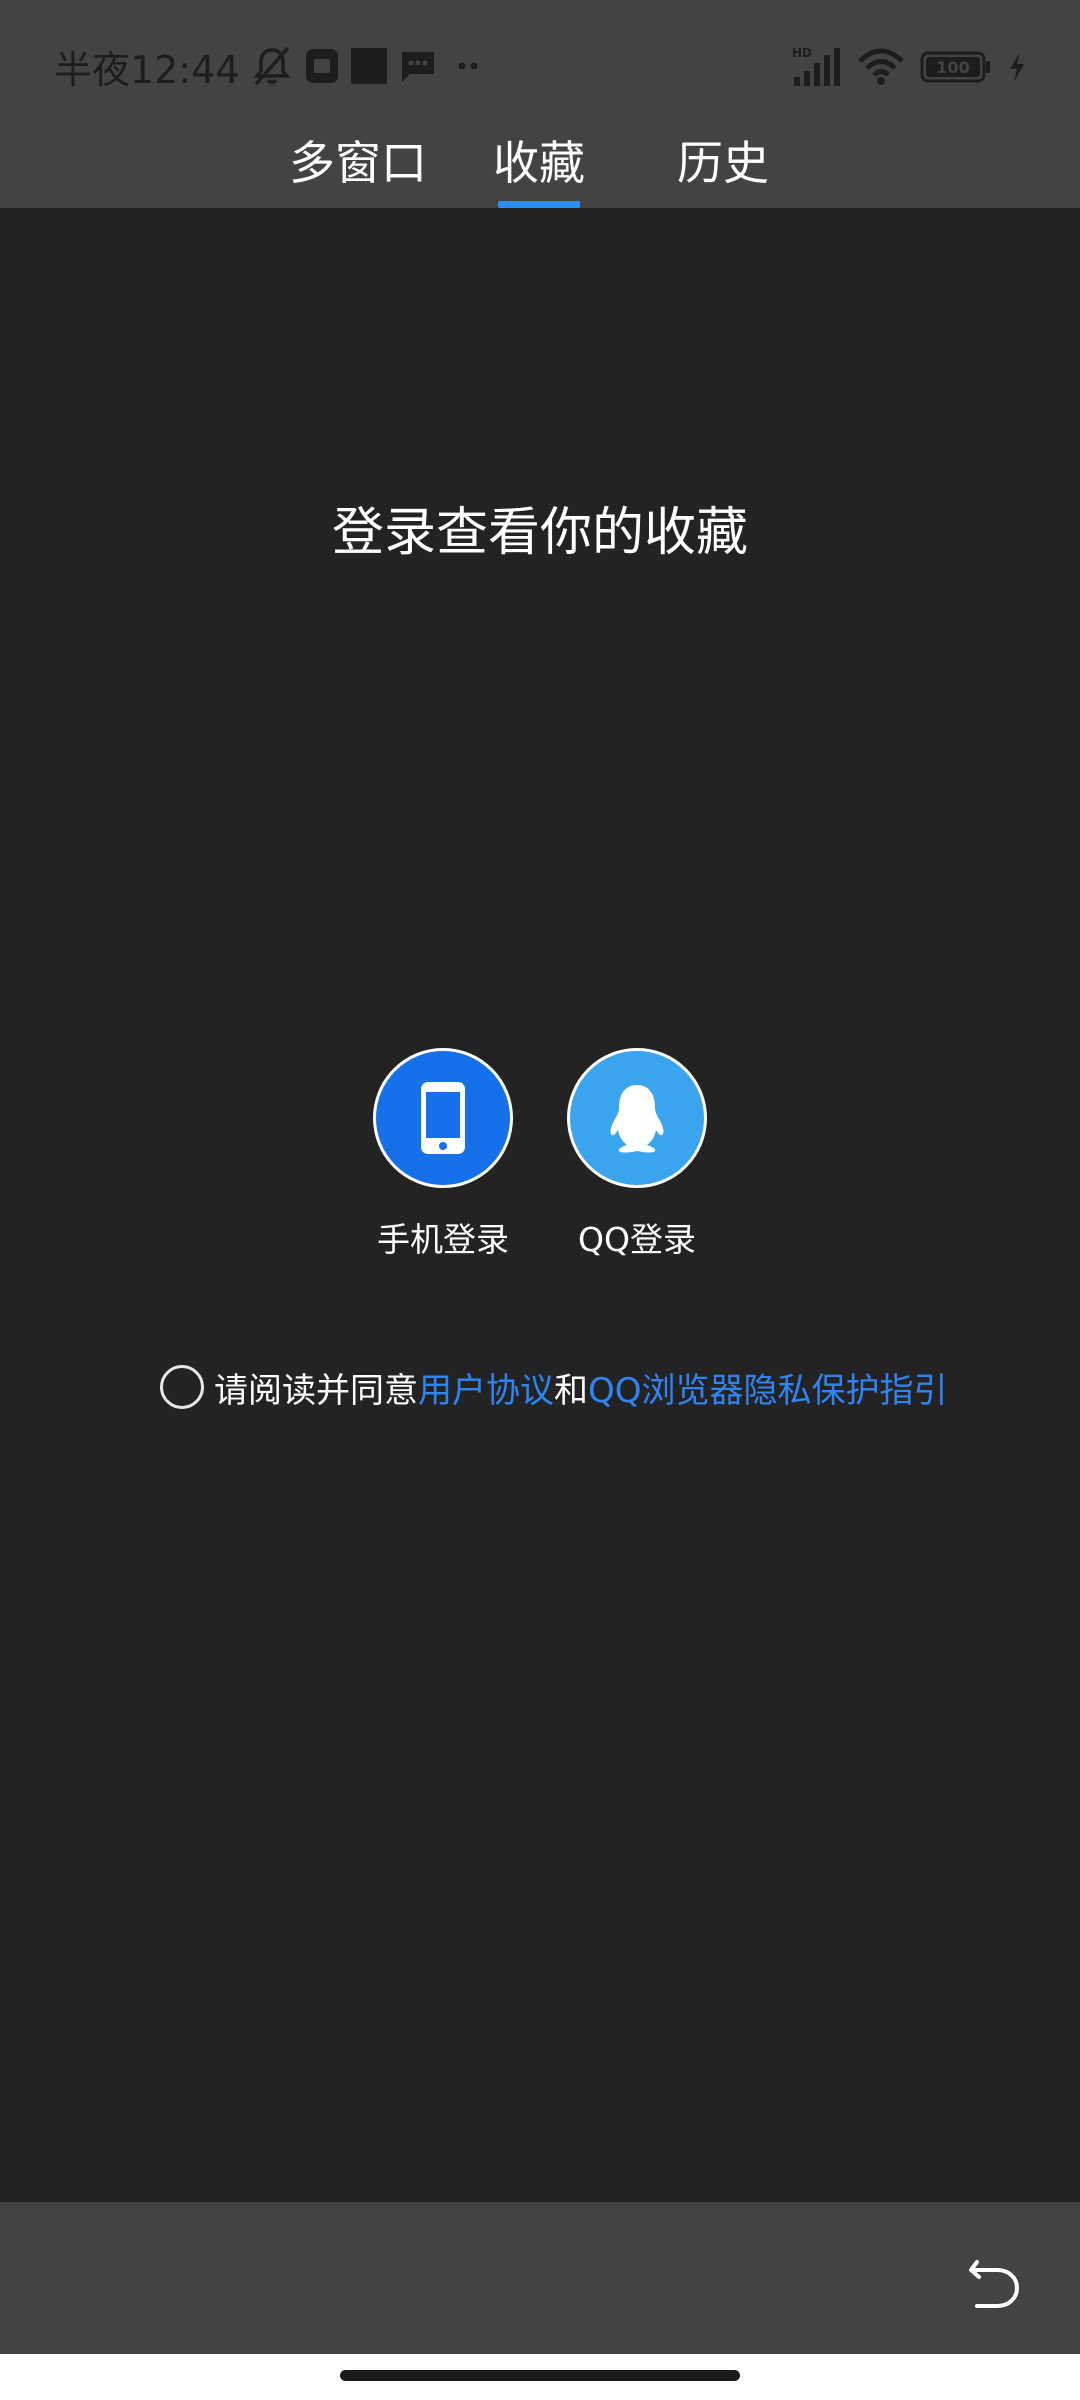 The height and width of the screenshot is (2400, 1080). Describe the element at coordinates (443, 1240) in the screenshot. I see `phone-login-label: 手机登录` at that location.